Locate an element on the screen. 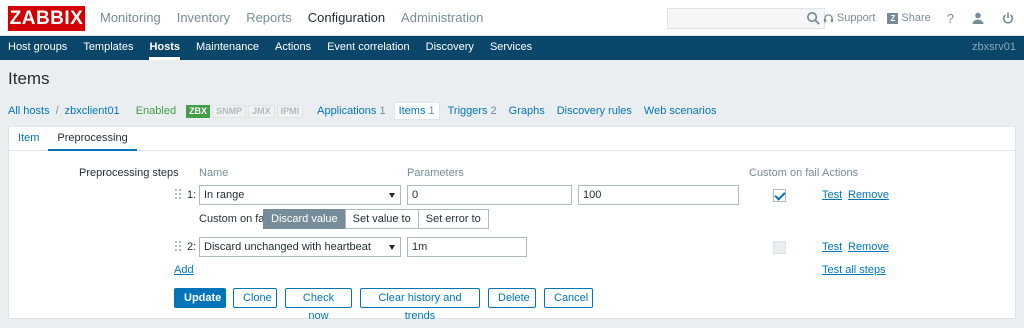 The width and height of the screenshot is (1024, 328). share-link: Z Share is located at coordinates (909, 18).